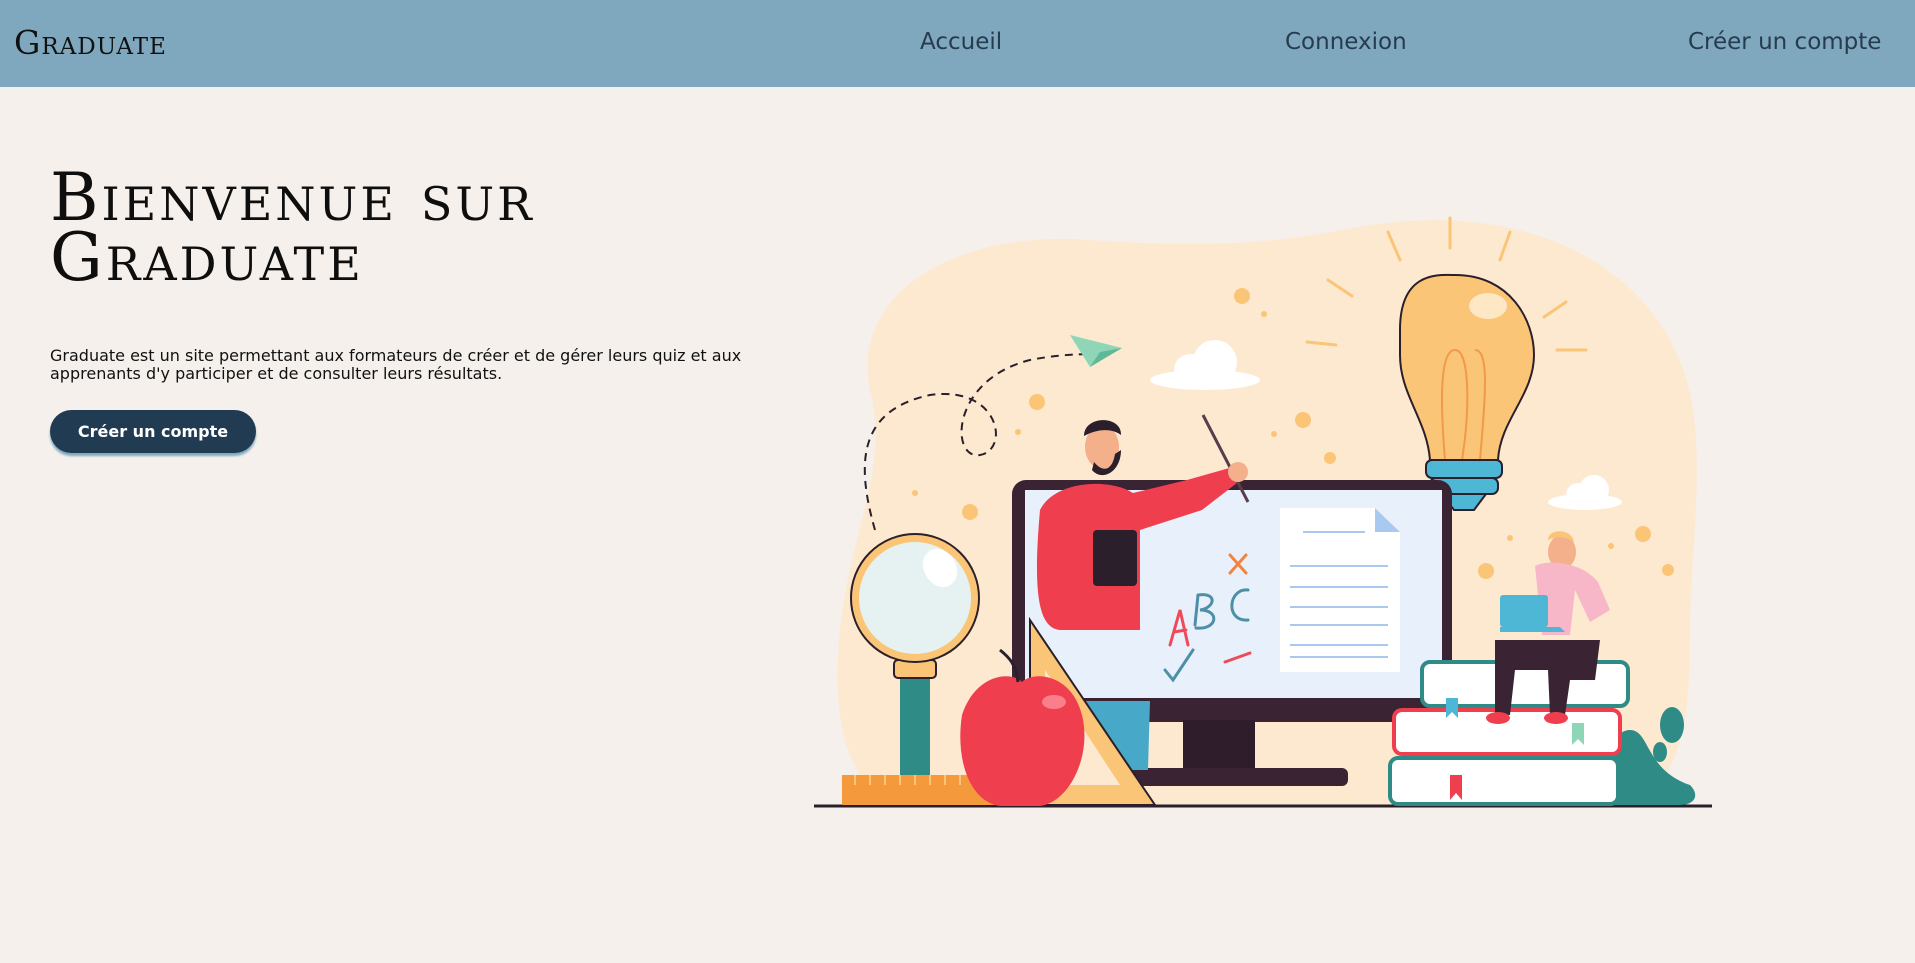  Describe the element at coordinates (153, 431) in the screenshot. I see `create-account-button: Créer un compte` at that location.